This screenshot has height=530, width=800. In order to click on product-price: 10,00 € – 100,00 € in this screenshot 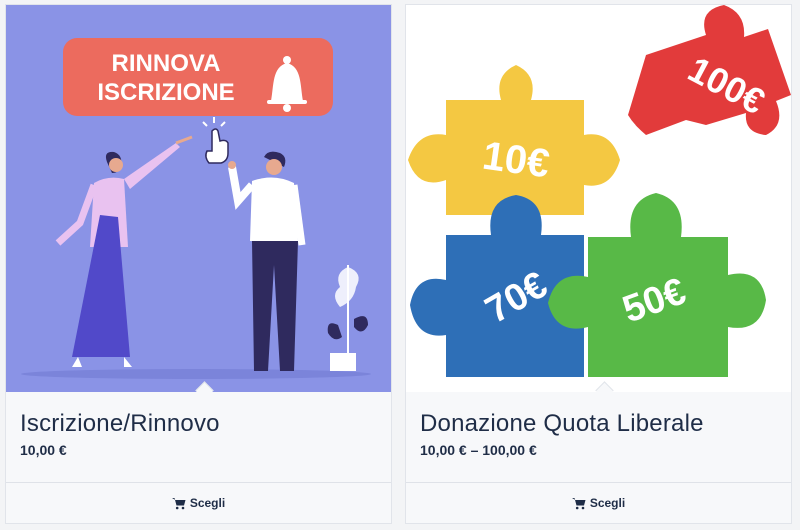, I will do `click(478, 450)`.